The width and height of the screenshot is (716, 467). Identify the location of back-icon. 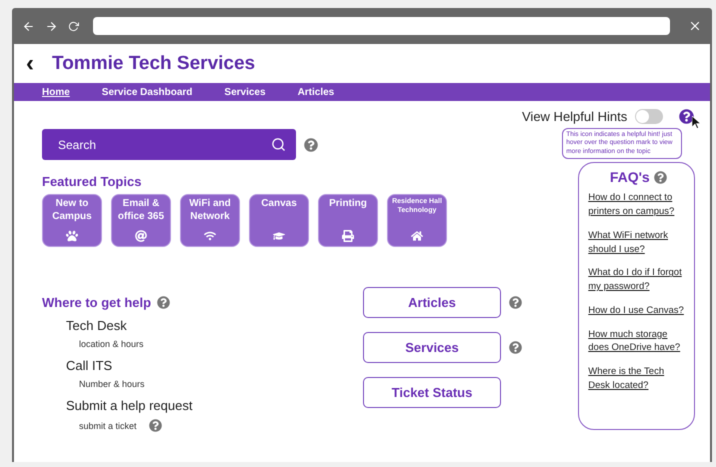
(28, 26).